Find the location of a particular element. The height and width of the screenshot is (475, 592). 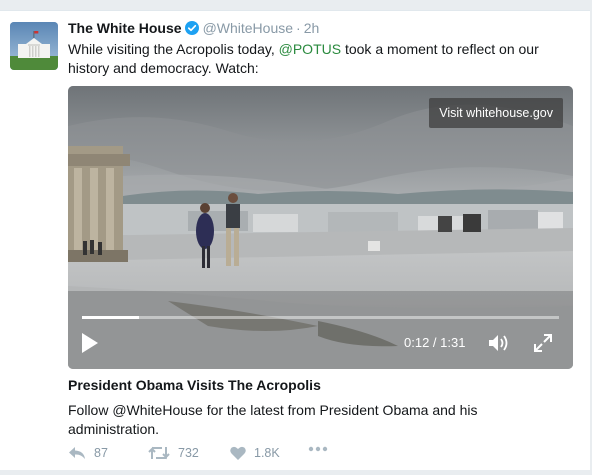

reply-button: 87 is located at coordinates (88, 453).